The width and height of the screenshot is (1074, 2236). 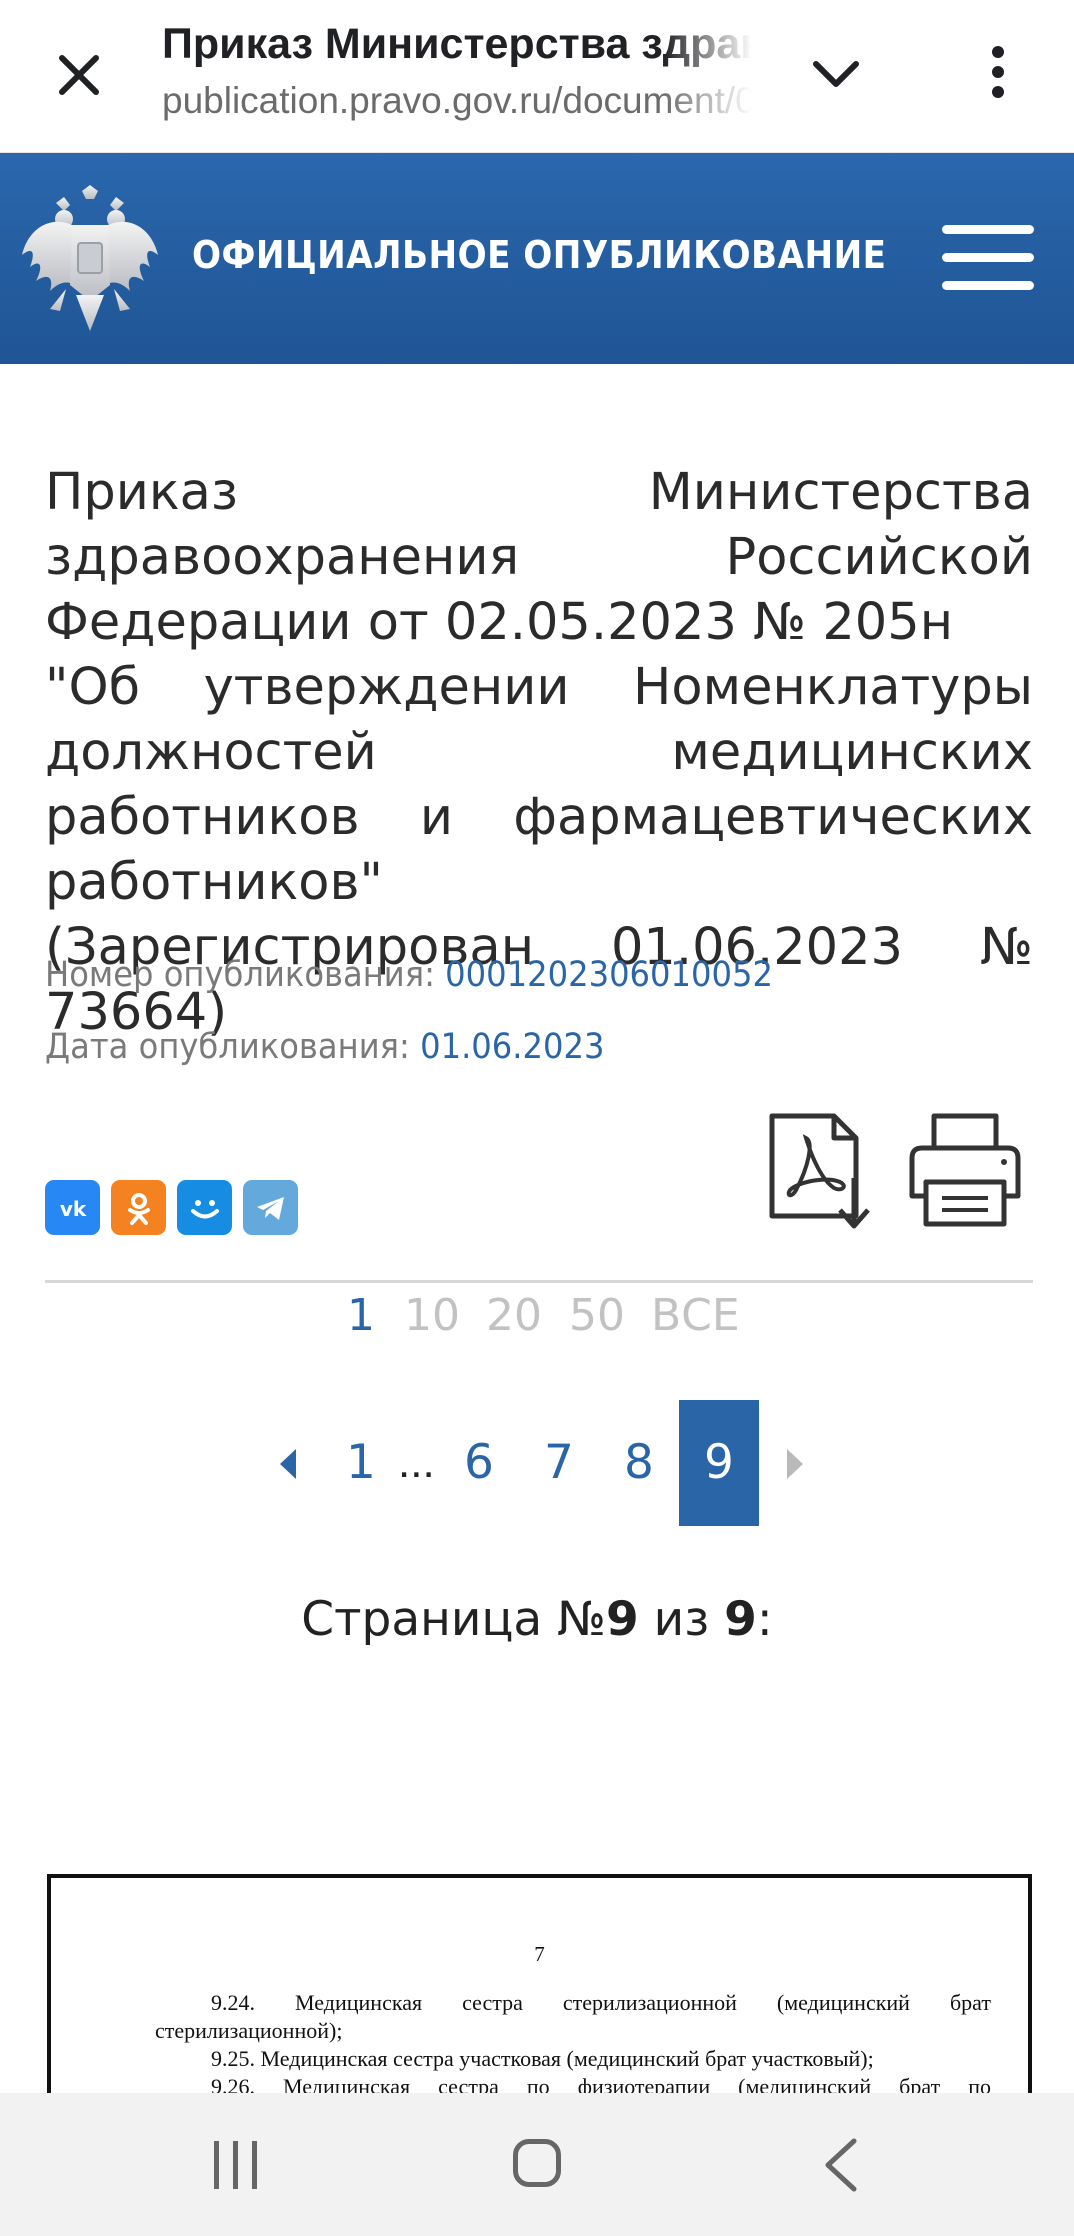 I want to click on page-link-8: 8, so click(x=639, y=1463).